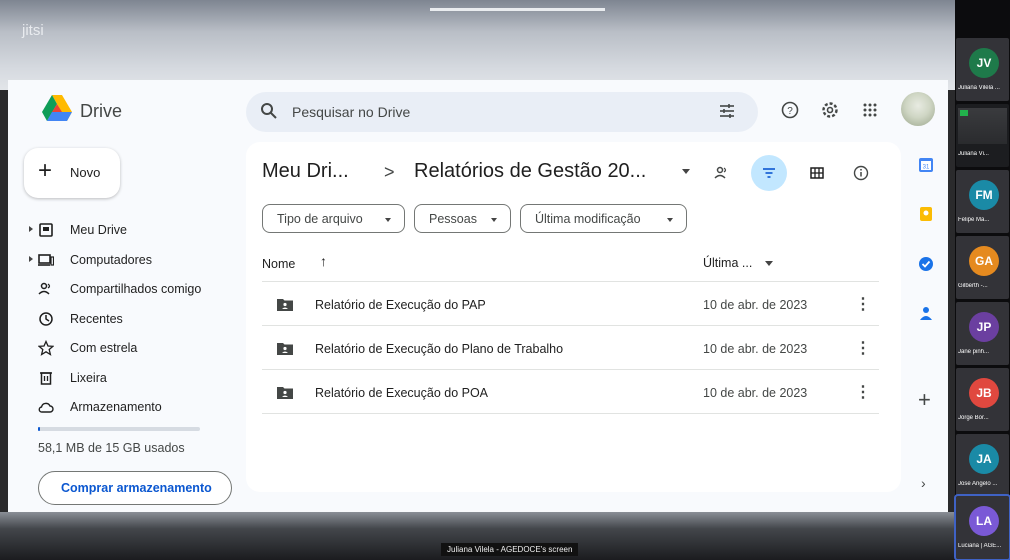 Image resolution: width=1010 pixels, height=560 pixels. I want to click on shared-icon, so click(44, 288).